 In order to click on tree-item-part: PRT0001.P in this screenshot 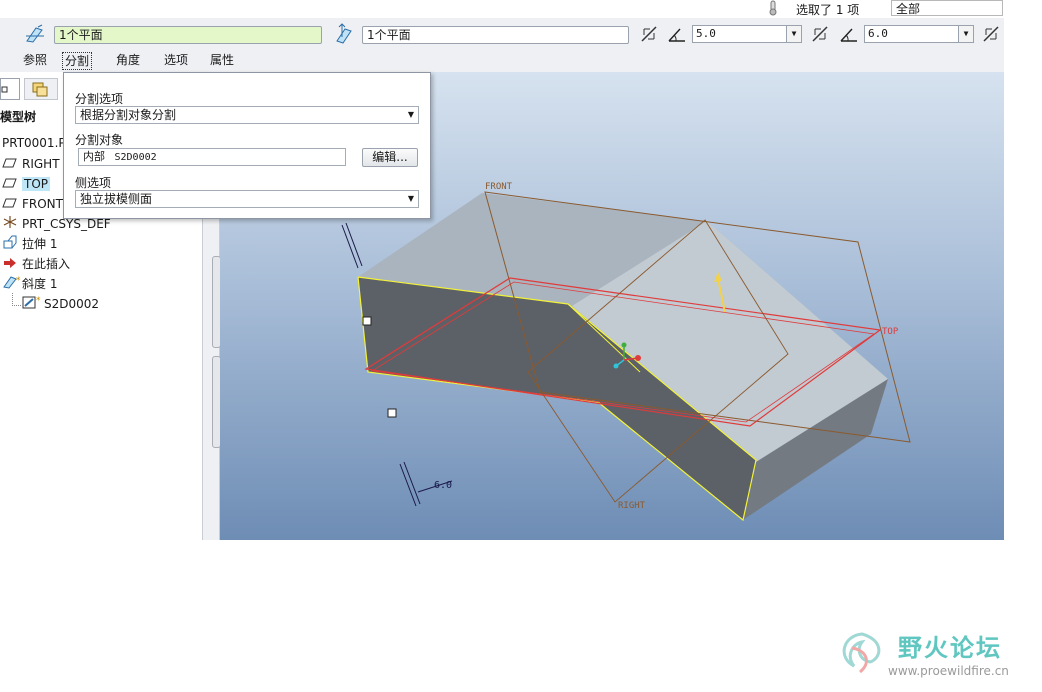, I will do `click(34, 143)`.